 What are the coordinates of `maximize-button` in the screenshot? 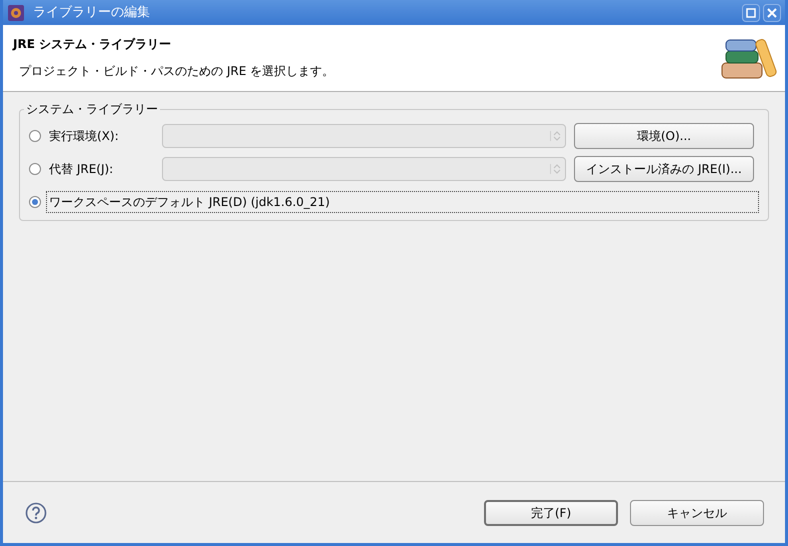 It's located at (751, 13).